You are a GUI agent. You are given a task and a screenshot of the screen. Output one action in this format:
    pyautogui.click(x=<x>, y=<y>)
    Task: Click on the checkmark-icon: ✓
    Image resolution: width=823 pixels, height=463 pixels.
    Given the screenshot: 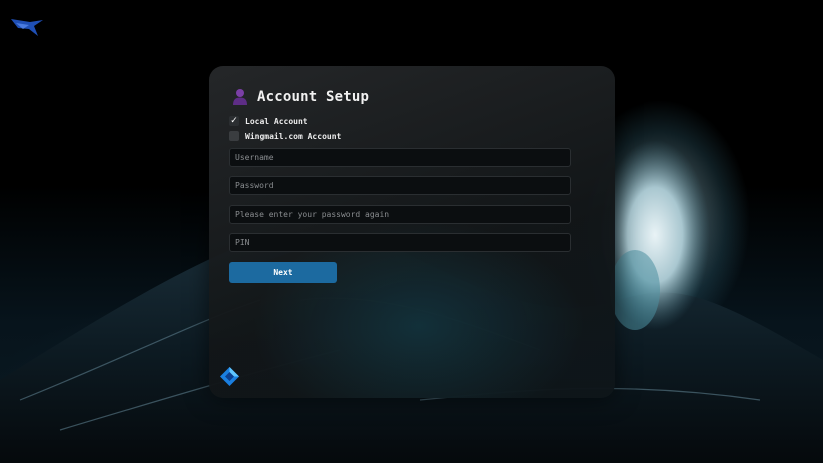 What is the action you would take?
    pyautogui.click(x=234, y=121)
    